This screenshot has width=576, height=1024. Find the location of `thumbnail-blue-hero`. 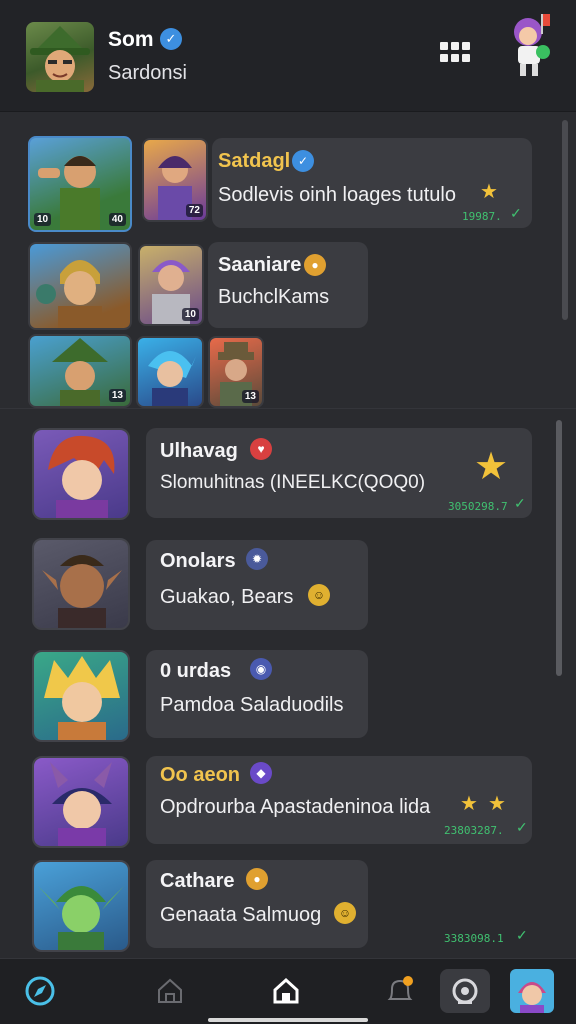

thumbnail-blue-hero is located at coordinates (170, 372).